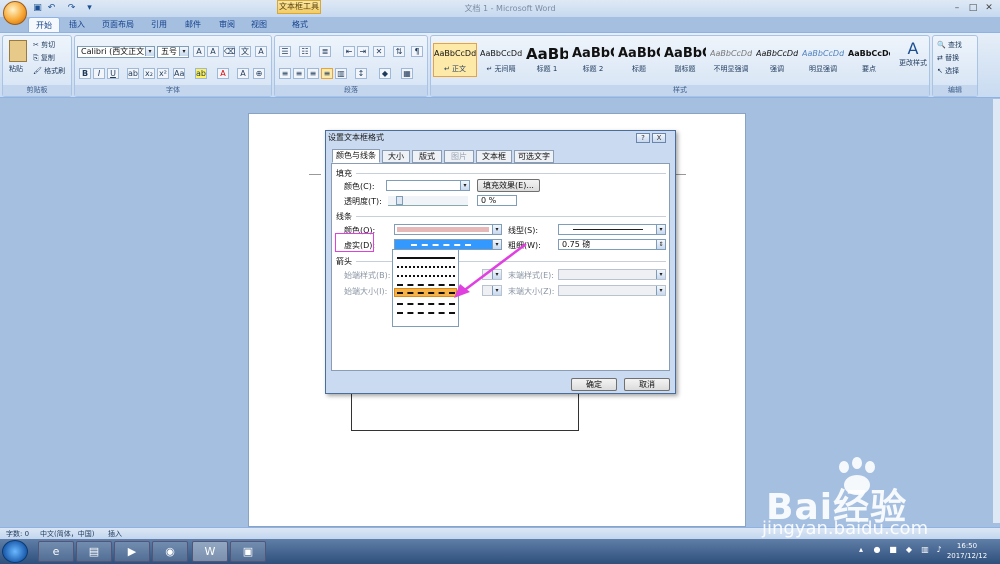 This screenshot has width=1000, height=564. I want to click on format-painter-button: 🖌 格式刷, so click(49, 71).